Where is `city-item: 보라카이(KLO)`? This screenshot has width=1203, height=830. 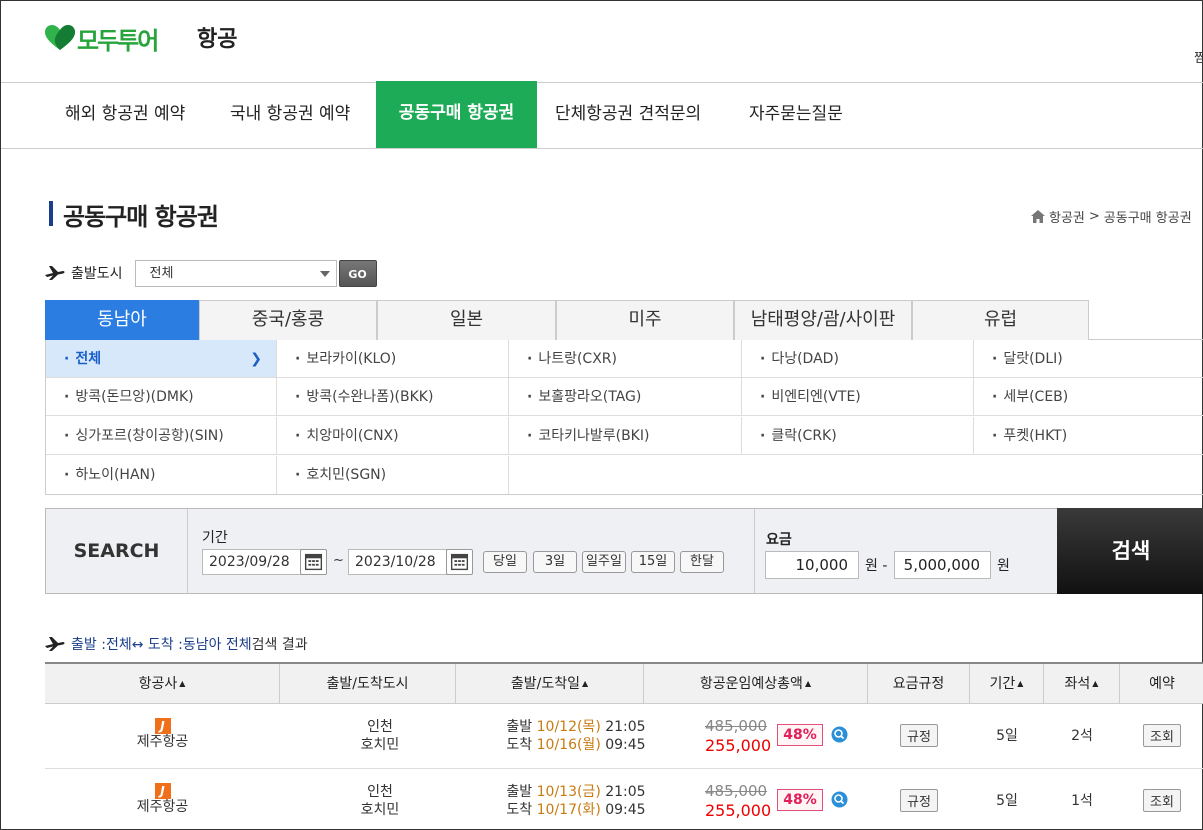
city-item: 보라카이(KLO) is located at coordinates (393, 359).